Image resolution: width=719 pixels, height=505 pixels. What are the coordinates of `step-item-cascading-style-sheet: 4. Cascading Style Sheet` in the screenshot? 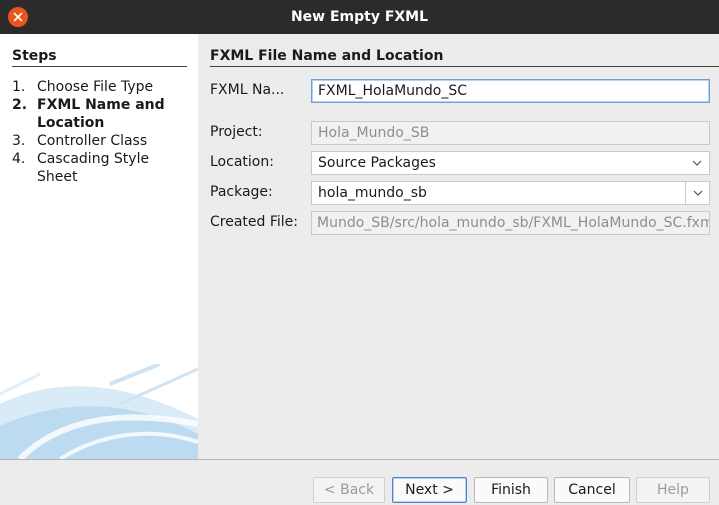 It's located at (102, 168).